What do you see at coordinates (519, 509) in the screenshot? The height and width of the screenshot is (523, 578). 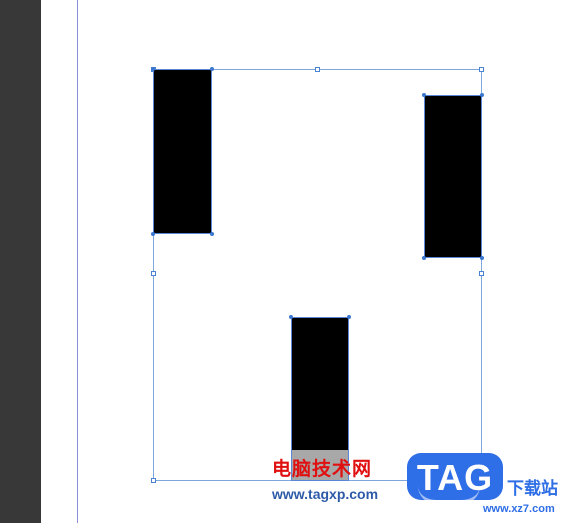 I see `download-site-url: www.xz7.com` at bounding box center [519, 509].